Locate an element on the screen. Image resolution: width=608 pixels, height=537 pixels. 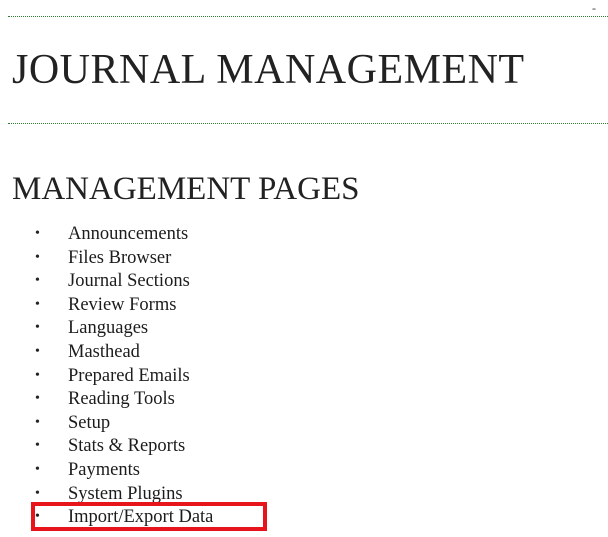
link-files-browser: Files Browser is located at coordinates (119, 258).